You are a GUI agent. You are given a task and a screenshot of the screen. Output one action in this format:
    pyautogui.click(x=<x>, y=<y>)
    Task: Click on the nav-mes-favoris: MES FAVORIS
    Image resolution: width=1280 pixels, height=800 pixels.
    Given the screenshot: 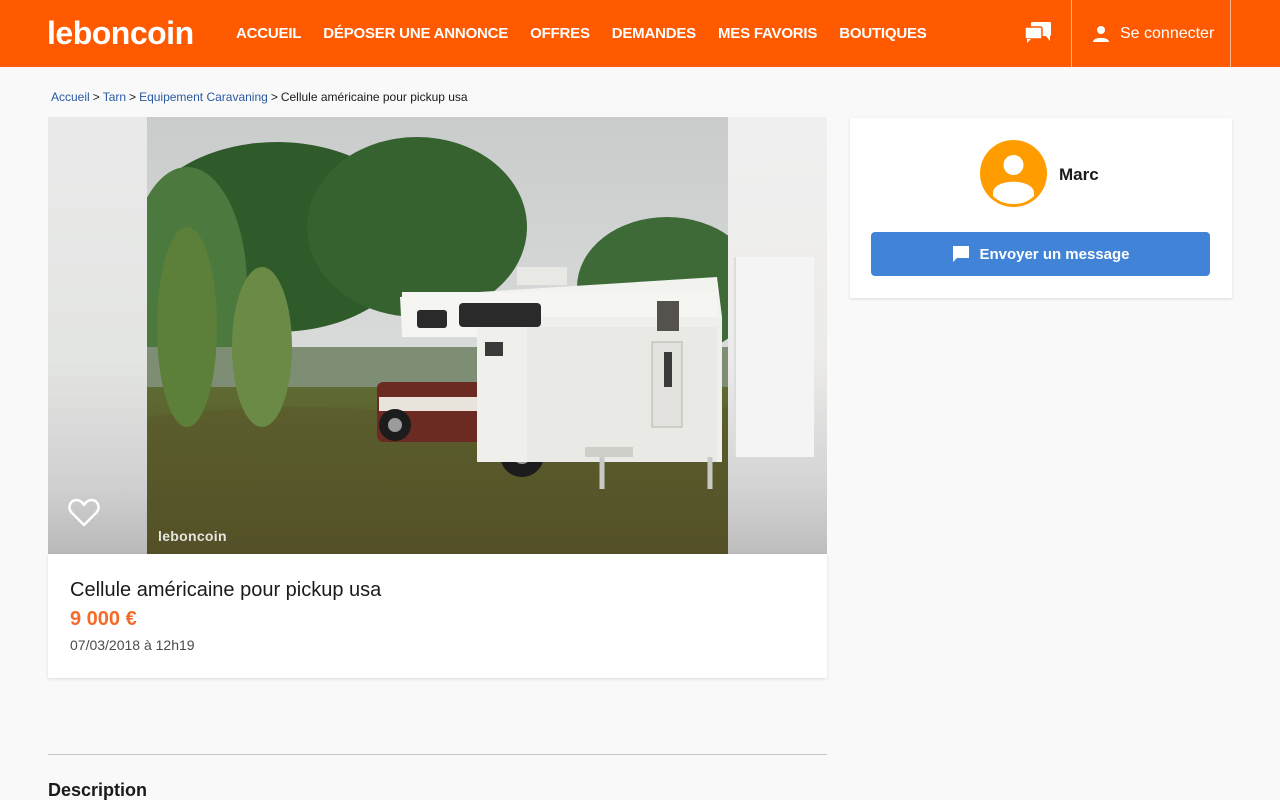 What is the action you would take?
    pyautogui.click(x=767, y=33)
    